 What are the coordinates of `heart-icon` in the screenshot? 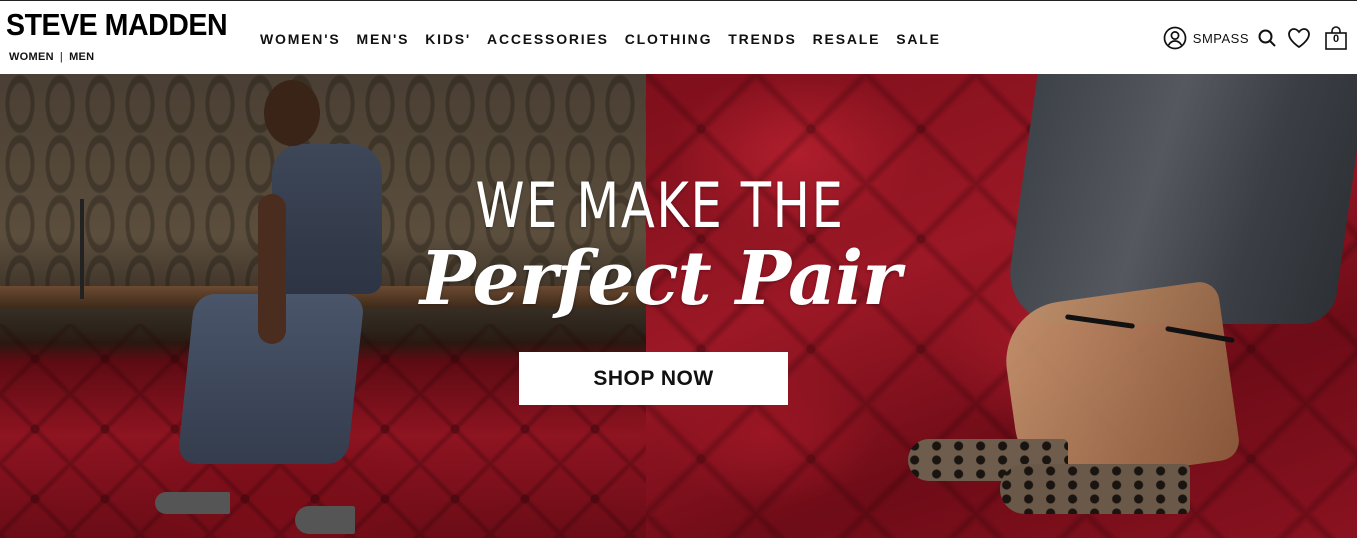 It's located at (1299, 38).